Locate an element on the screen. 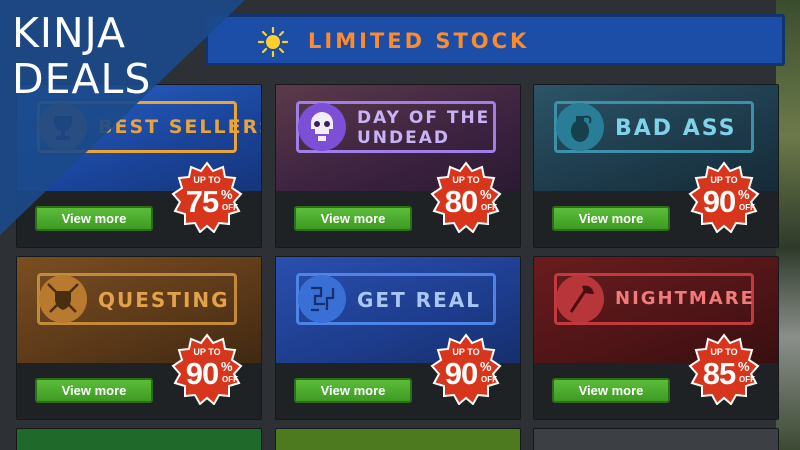 This screenshot has width=800, height=450. deal-tile-nightmare: NIGHTMARE View more UP TO 85 % OFF is located at coordinates (656, 338).